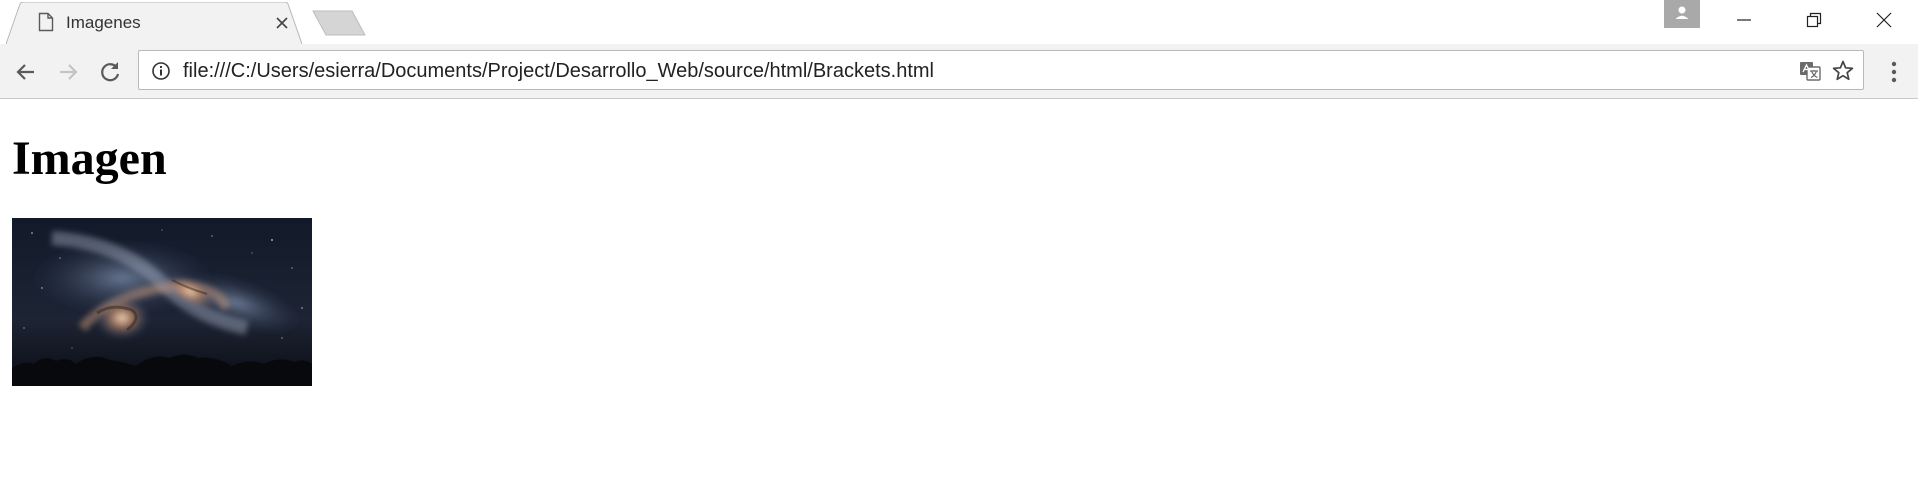 This screenshot has width=1918, height=502. I want to click on profile-button, so click(1682, 14).